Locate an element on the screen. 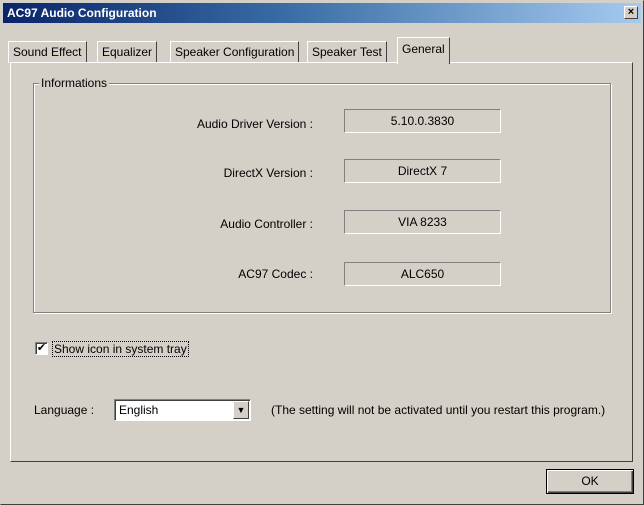 This screenshot has height=505, width=644. close-icon: × is located at coordinates (631, 12).